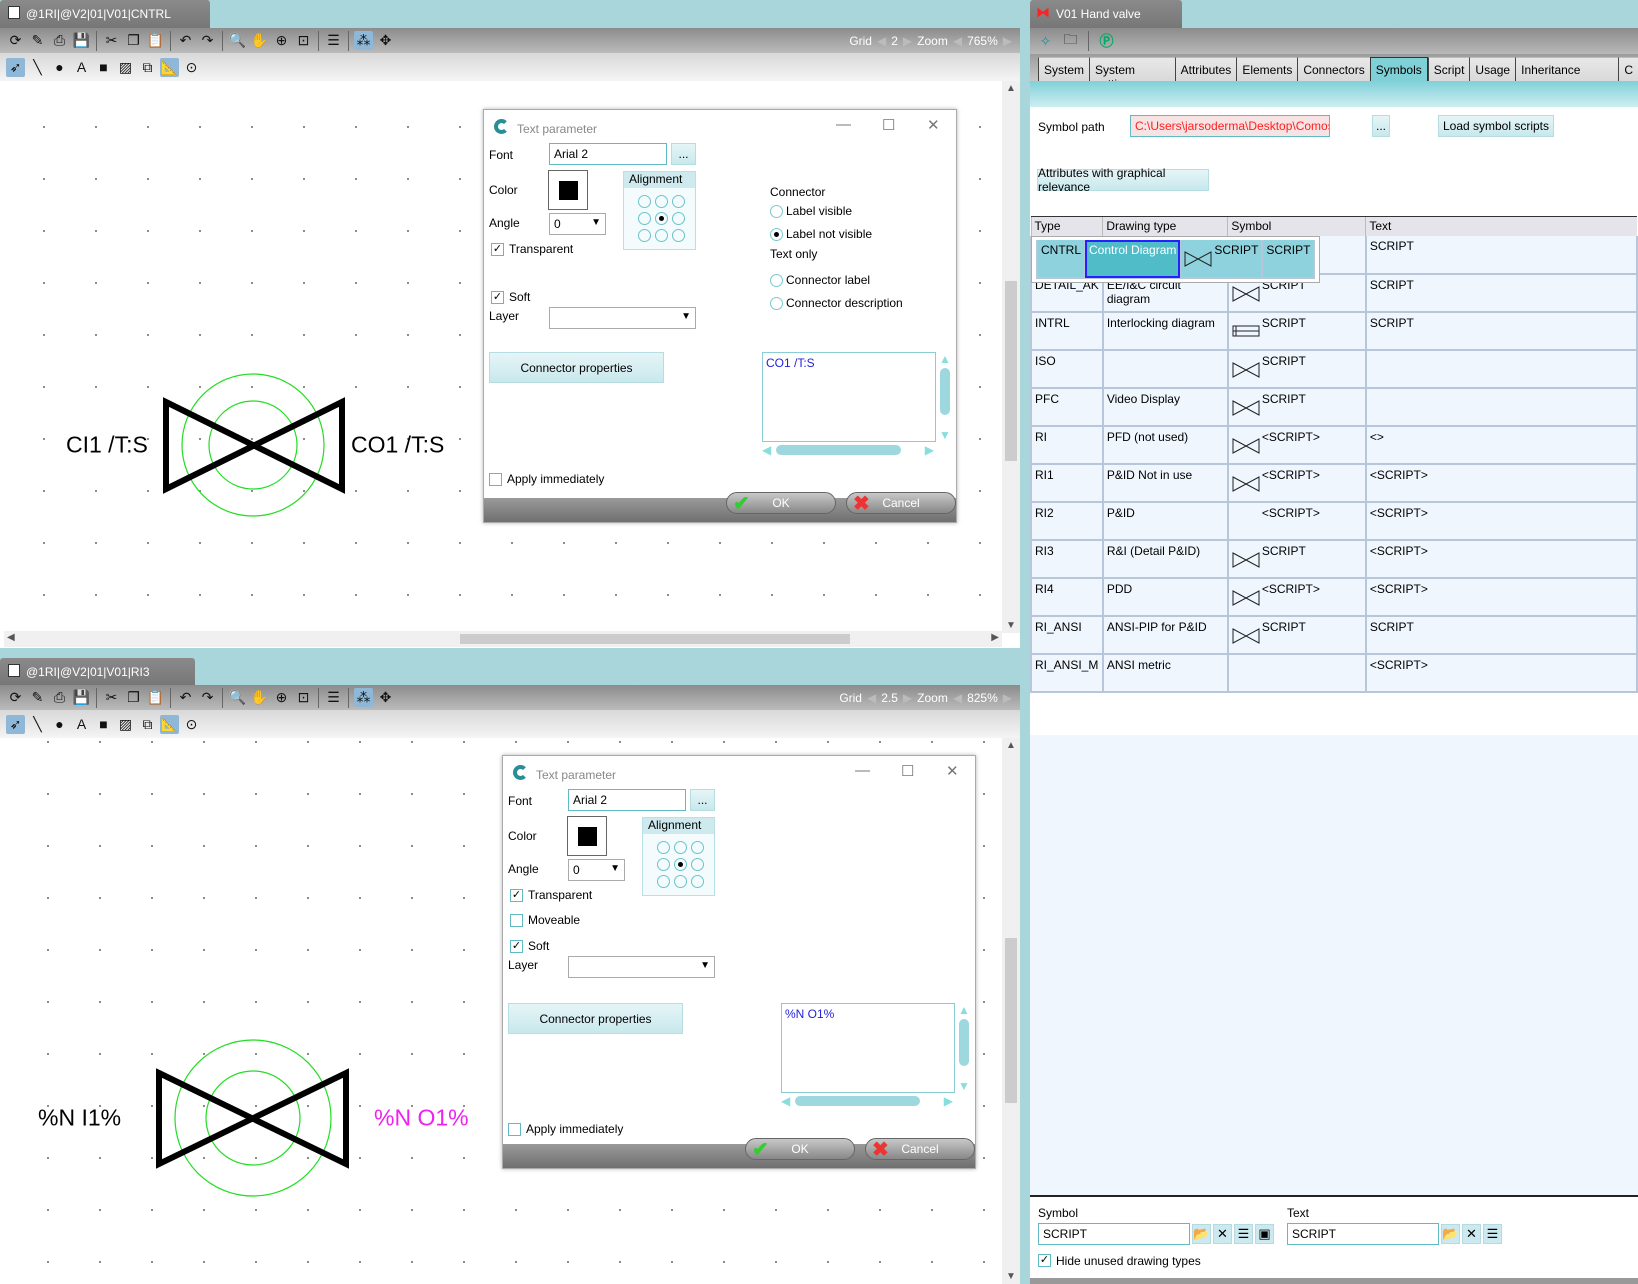  I want to click on open-folder-icon: 📂, so click(1450, 1234).